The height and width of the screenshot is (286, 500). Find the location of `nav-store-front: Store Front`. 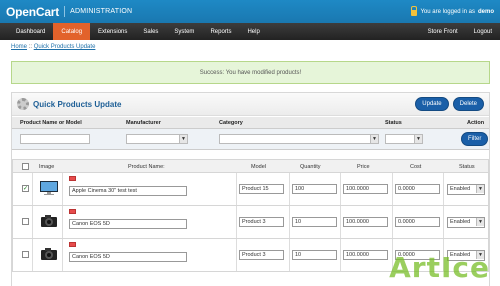

nav-store-front: Store Front is located at coordinates (443, 31).